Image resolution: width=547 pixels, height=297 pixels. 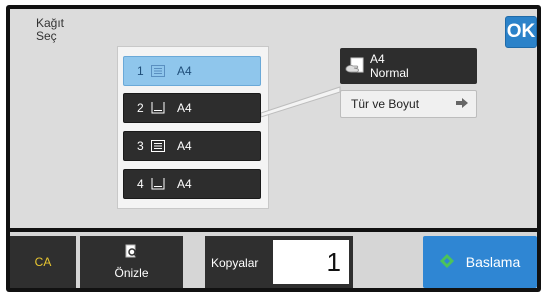 I want to click on paper-type: Normal, so click(x=389, y=73).